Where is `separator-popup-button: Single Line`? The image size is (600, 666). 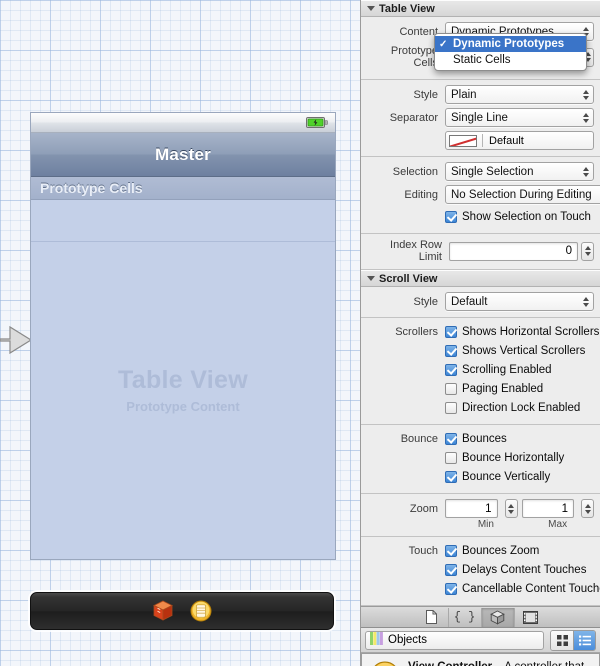
separator-popup-button: Single Line is located at coordinates (519, 117).